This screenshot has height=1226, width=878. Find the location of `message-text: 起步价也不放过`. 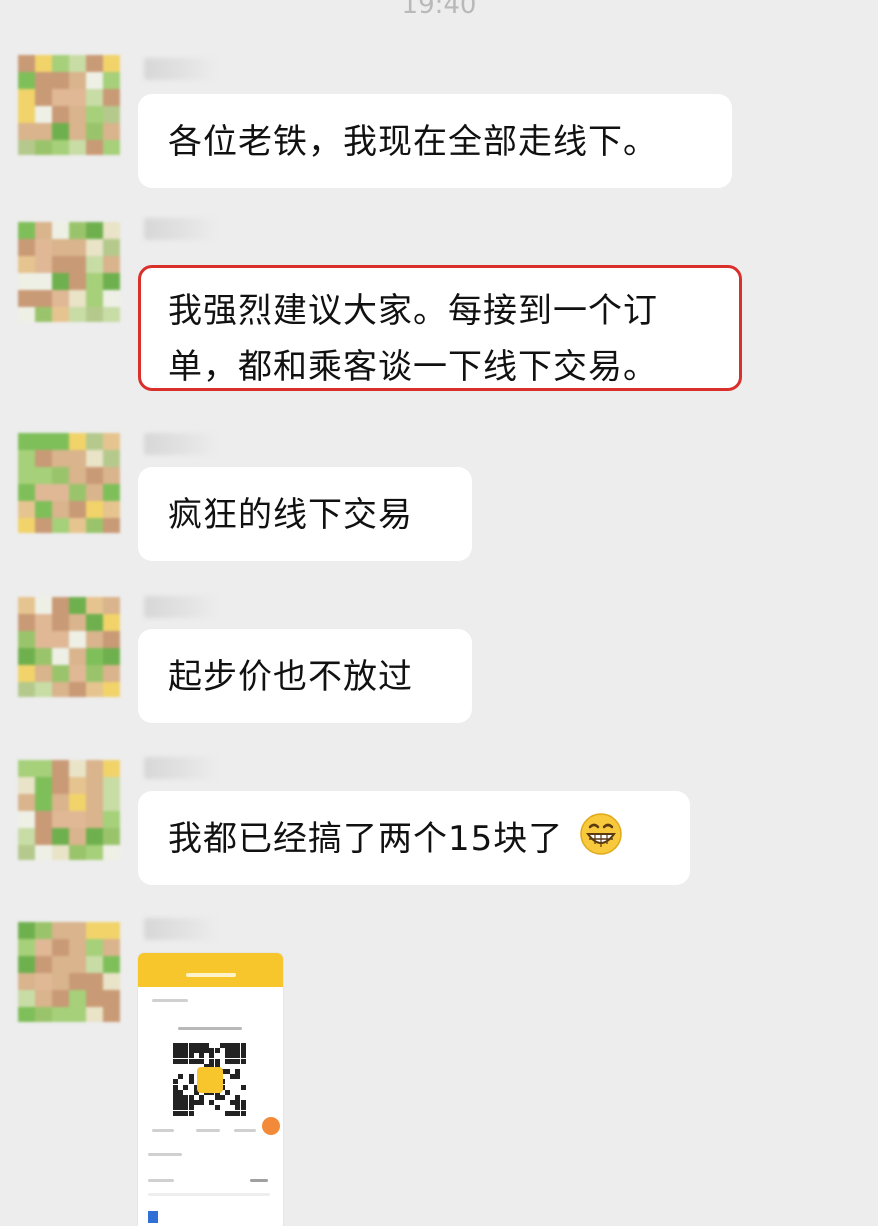

message-text: 起步价也不放过 is located at coordinates (290, 677).